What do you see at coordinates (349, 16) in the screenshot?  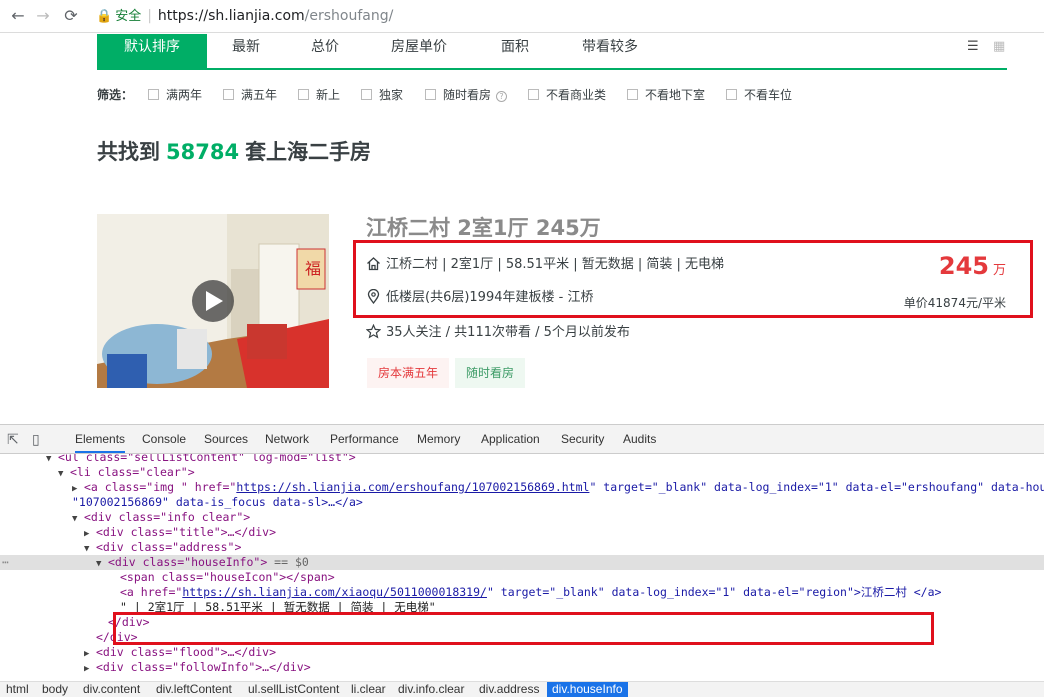 I see `url-path: /ershoufang/` at bounding box center [349, 16].